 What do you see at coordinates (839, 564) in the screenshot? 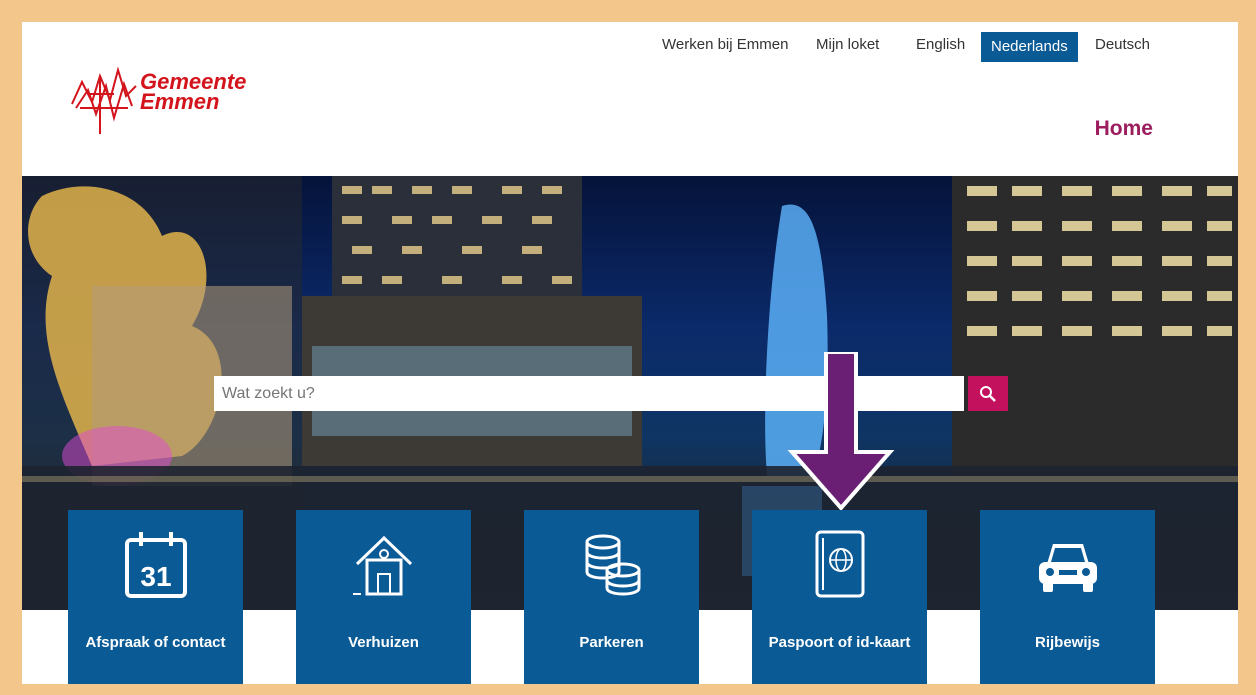
I see `passport-icon` at bounding box center [839, 564].